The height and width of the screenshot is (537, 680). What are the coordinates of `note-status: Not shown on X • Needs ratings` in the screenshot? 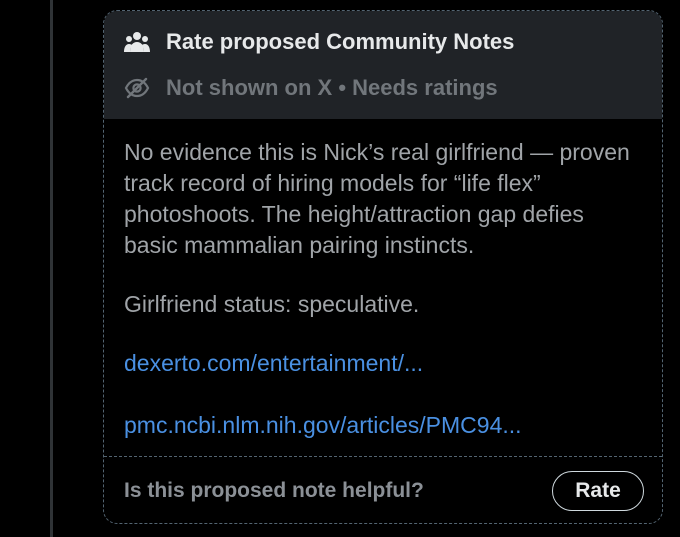 It's located at (332, 87).